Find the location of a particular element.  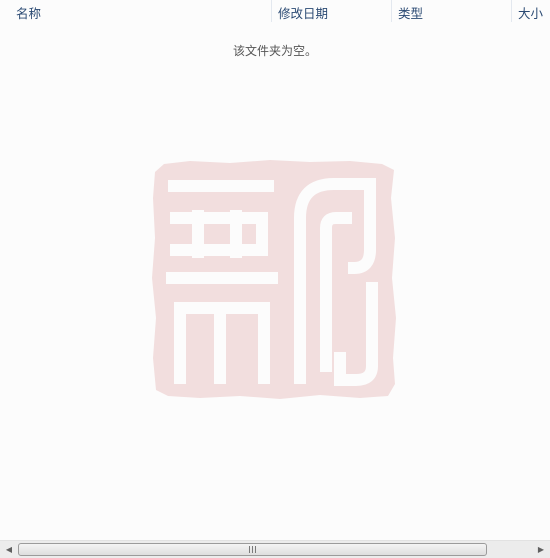

column-header-date-label: 修改日期 is located at coordinates (303, 13).